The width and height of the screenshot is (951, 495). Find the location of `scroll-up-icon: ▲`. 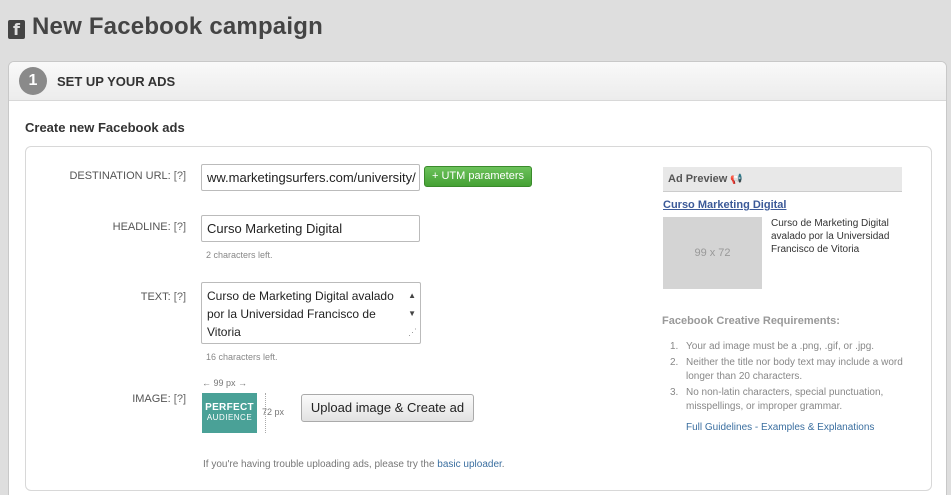

scroll-up-icon: ▲ is located at coordinates (412, 296).